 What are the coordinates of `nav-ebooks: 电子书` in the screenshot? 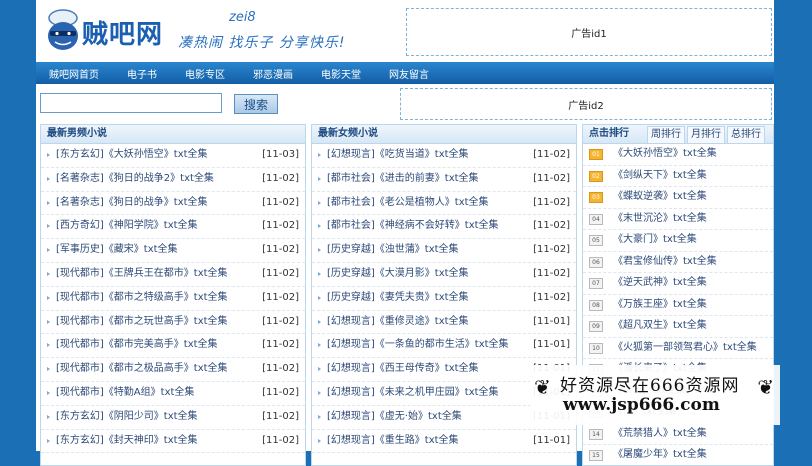 It's located at (142, 73).